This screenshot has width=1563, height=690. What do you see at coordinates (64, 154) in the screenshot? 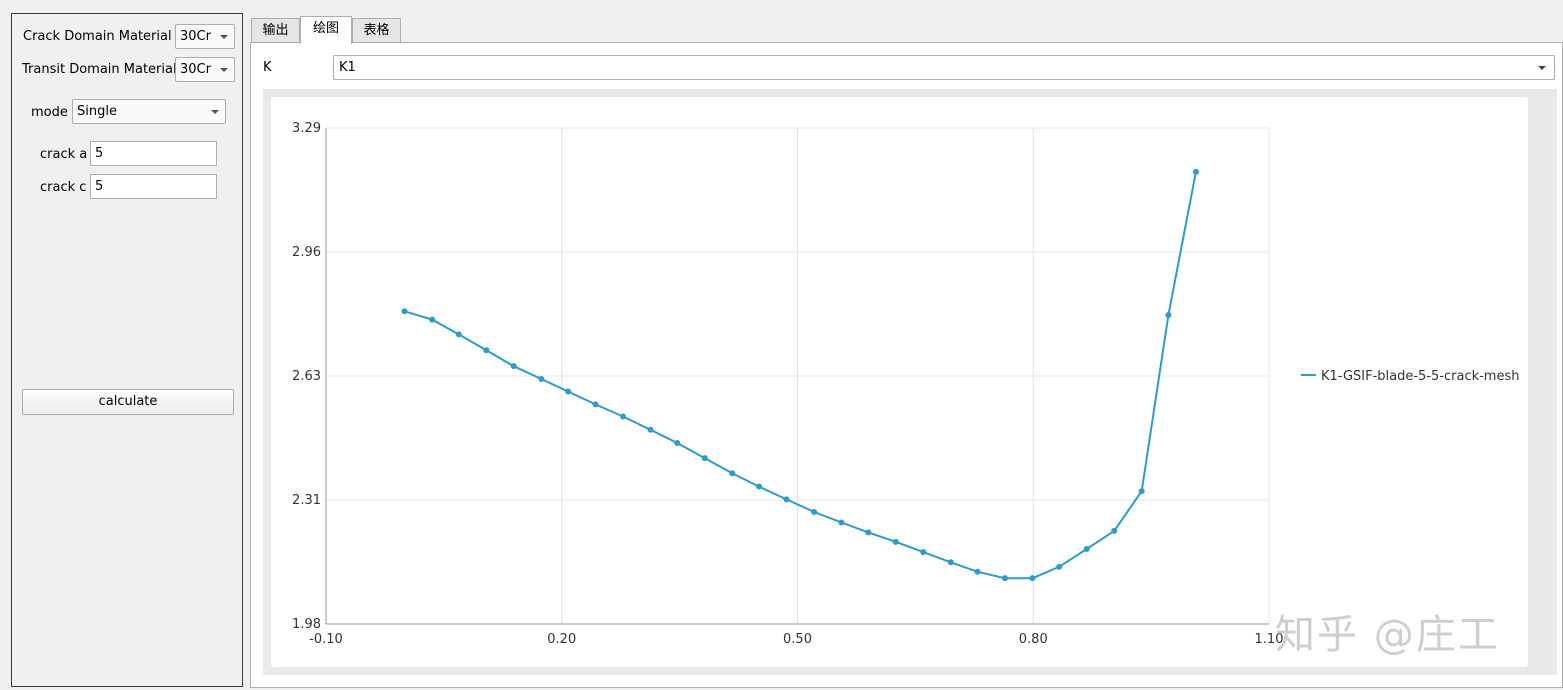
I see `crack-a-label: crack a` at bounding box center [64, 154].